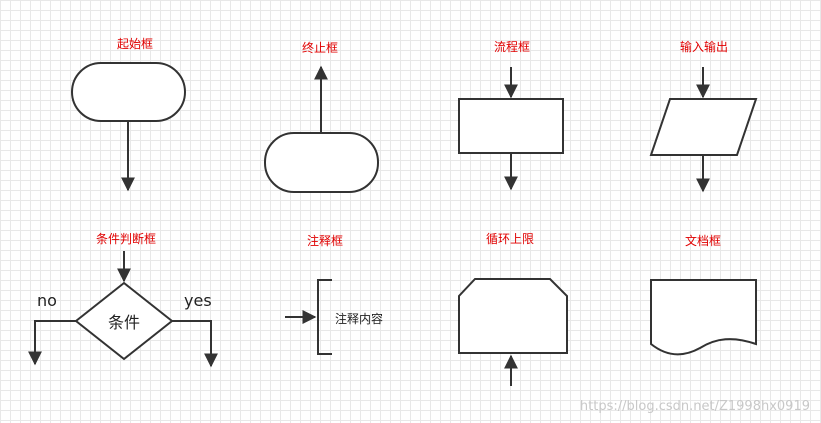 This screenshot has height=423, width=821. I want to click on decision-no-label: no, so click(47, 300).